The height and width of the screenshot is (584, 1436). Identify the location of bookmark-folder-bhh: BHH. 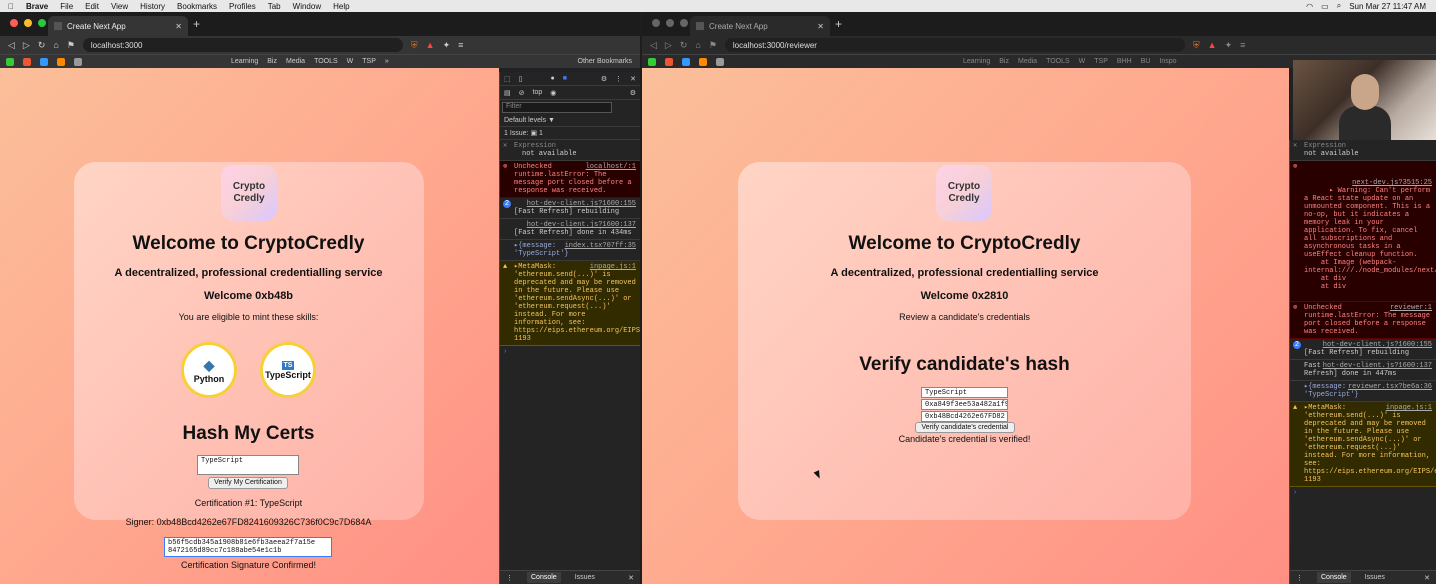
(1124, 61).